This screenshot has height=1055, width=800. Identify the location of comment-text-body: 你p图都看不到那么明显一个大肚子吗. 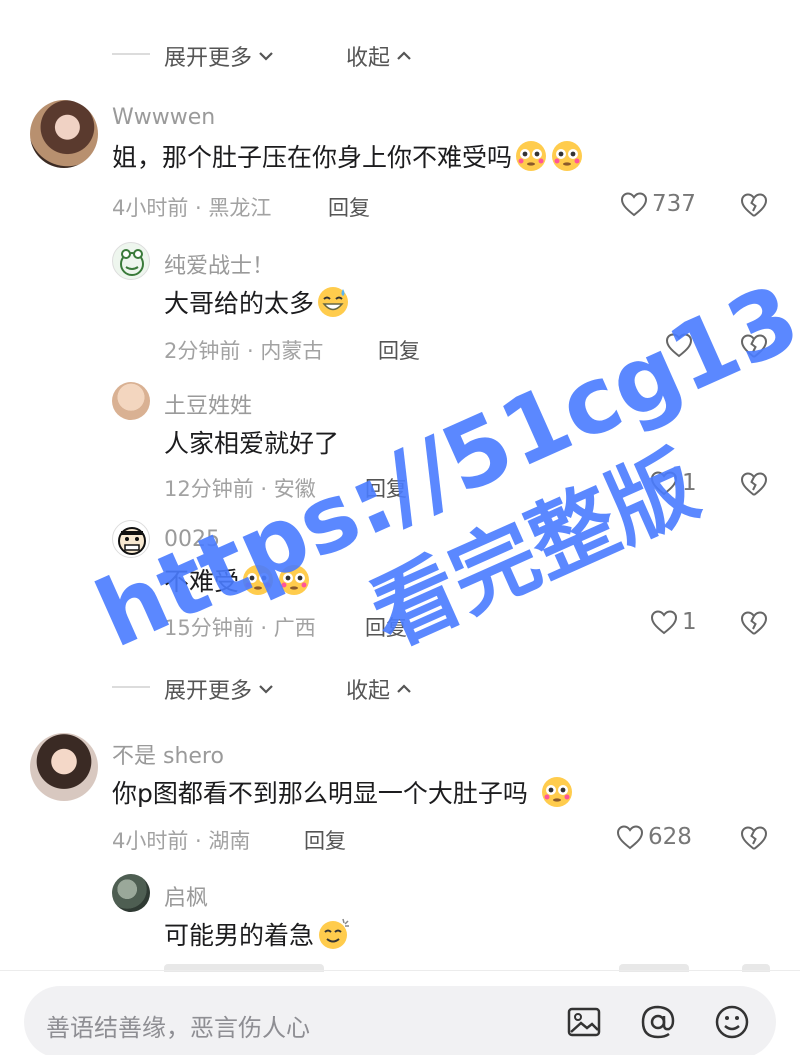
(320, 793).